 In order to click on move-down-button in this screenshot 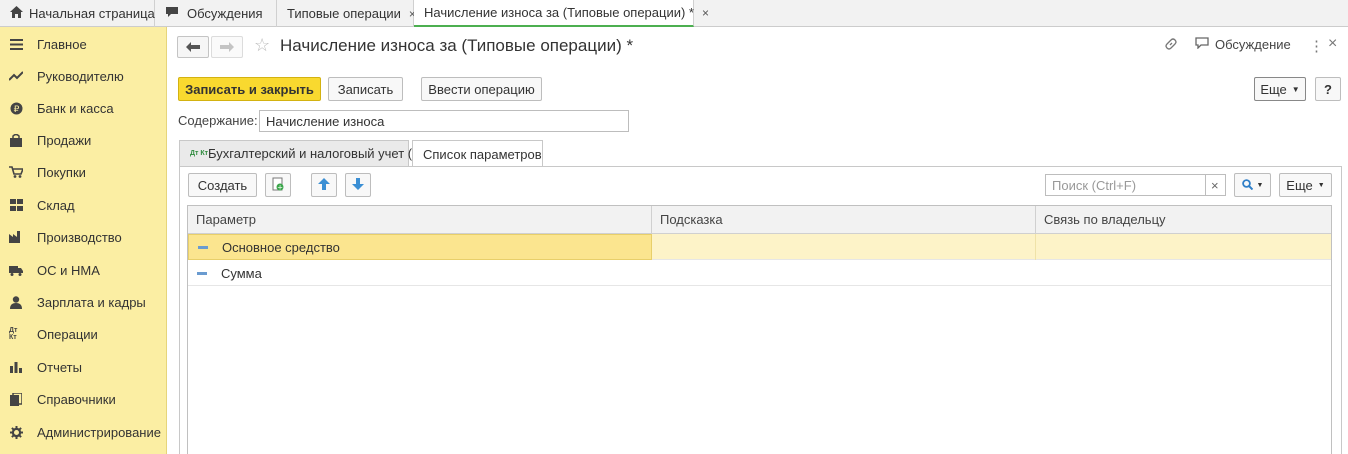, I will do `click(358, 185)`.